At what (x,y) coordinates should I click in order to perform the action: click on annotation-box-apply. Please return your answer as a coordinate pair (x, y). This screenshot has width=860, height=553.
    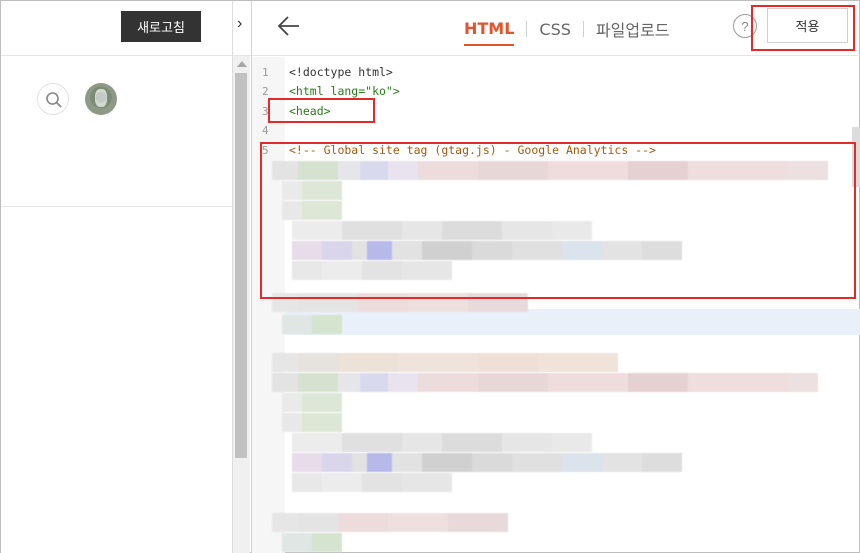
    Looking at the image, I should click on (803, 28).